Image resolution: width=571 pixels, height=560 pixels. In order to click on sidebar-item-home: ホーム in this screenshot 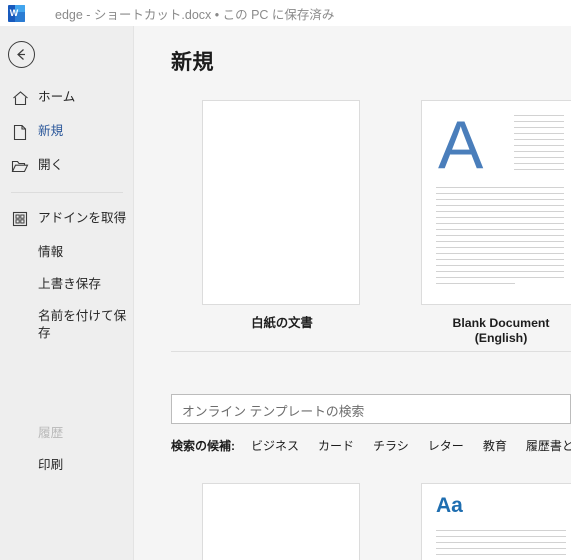, I will do `click(66, 98)`.